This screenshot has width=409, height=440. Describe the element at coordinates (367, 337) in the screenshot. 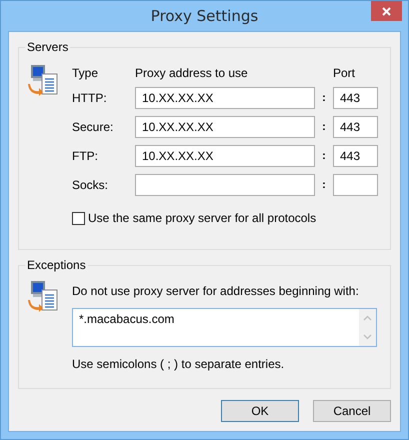

I see `scroll-down-icon` at that location.